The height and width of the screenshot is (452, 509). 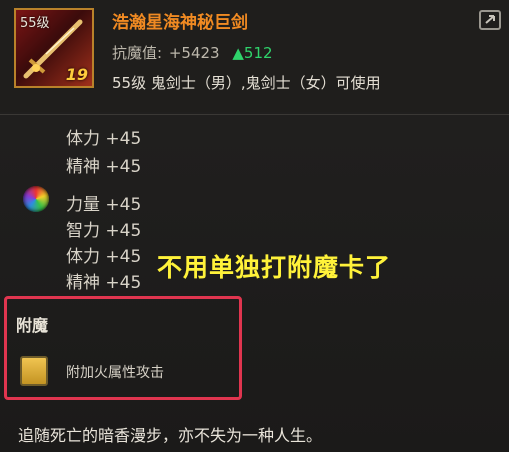 I want to click on anti-magic-row: 抗魔值: +5423 ▲512, so click(x=192, y=52).